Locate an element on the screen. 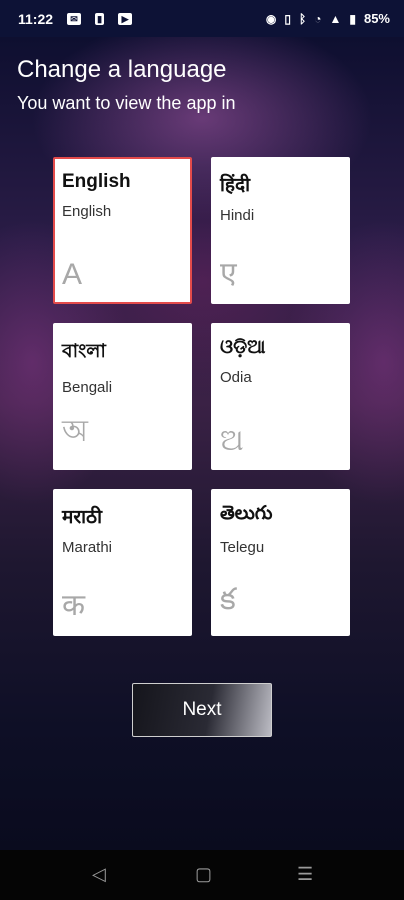  language-card-english: English English A is located at coordinates (122, 230).